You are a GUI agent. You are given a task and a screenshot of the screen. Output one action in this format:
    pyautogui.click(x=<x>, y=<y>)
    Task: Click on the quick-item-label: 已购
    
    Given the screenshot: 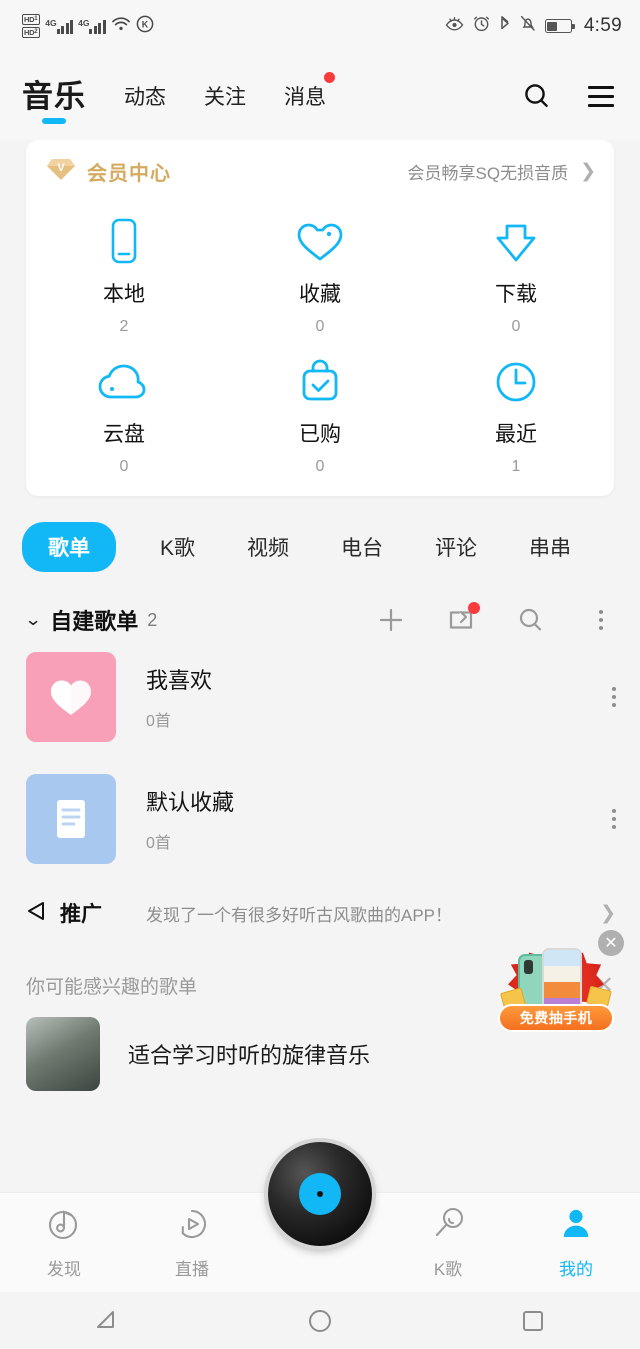 What is the action you would take?
    pyautogui.click(x=319, y=434)
    